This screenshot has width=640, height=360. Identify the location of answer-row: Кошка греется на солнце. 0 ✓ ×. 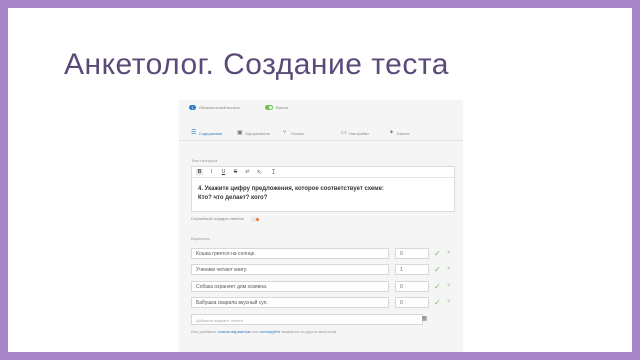
(325, 254).